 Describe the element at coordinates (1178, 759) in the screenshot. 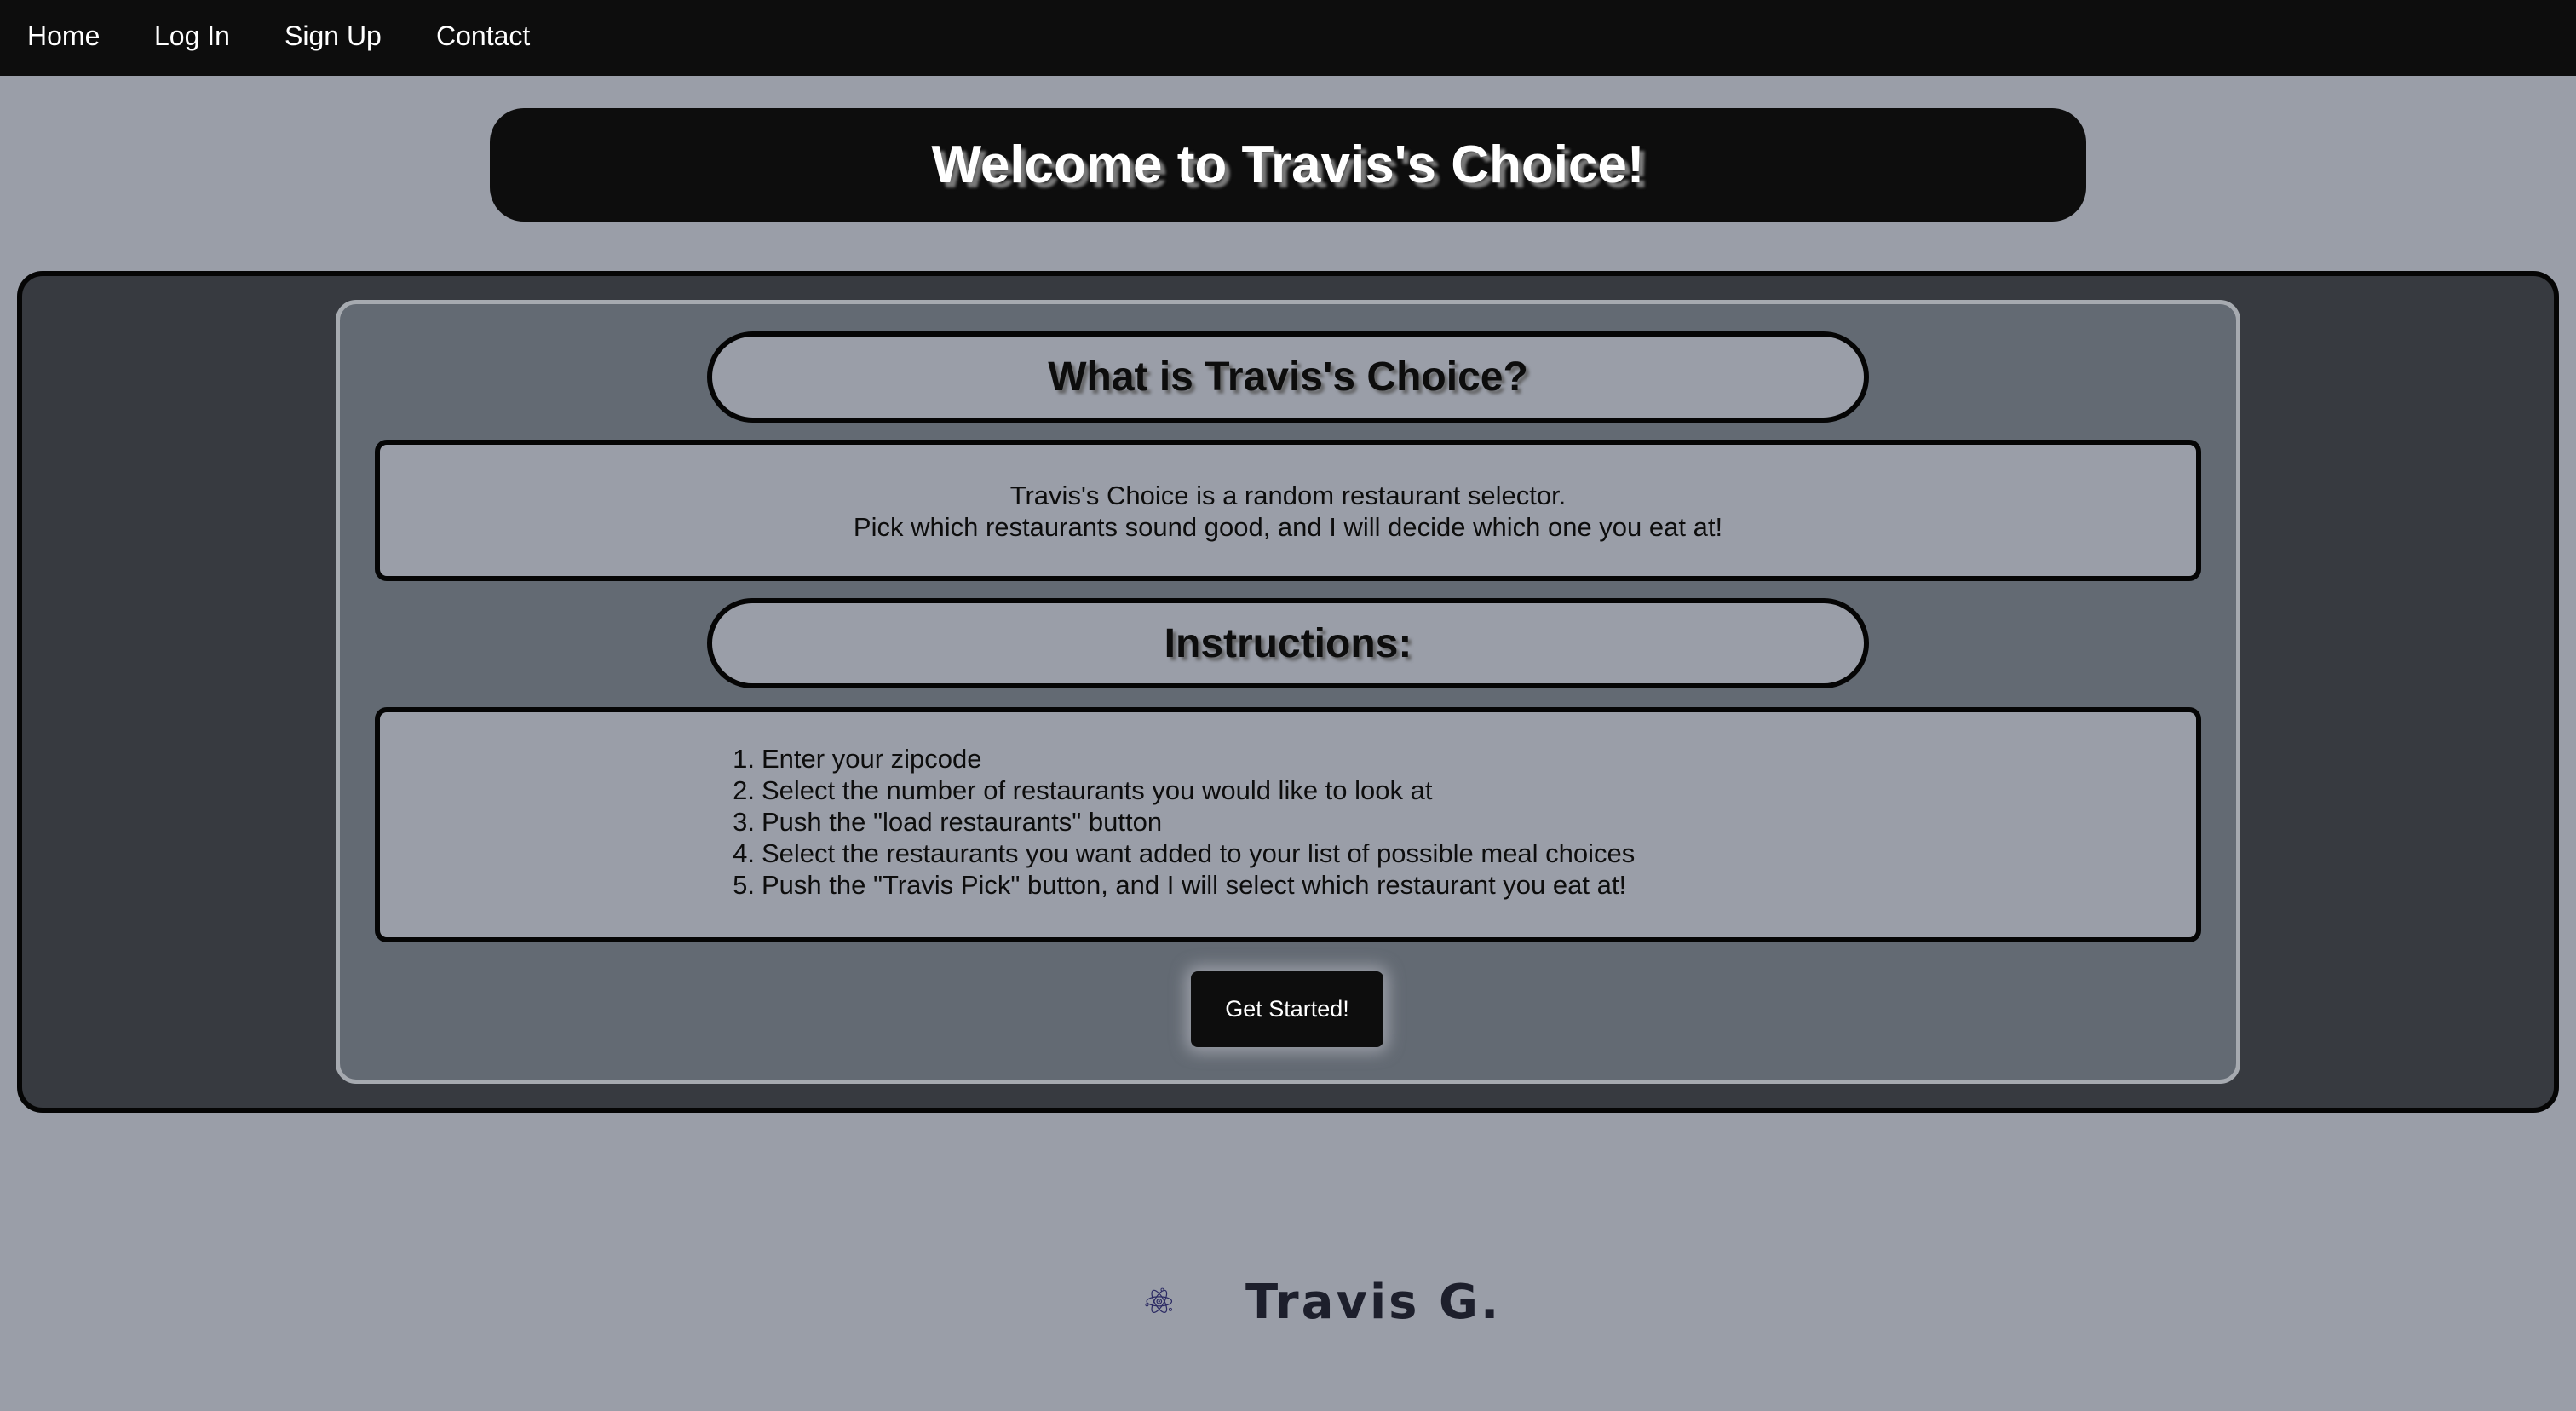

I see `instruction-step: 1. Enter your zipcode` at that location.